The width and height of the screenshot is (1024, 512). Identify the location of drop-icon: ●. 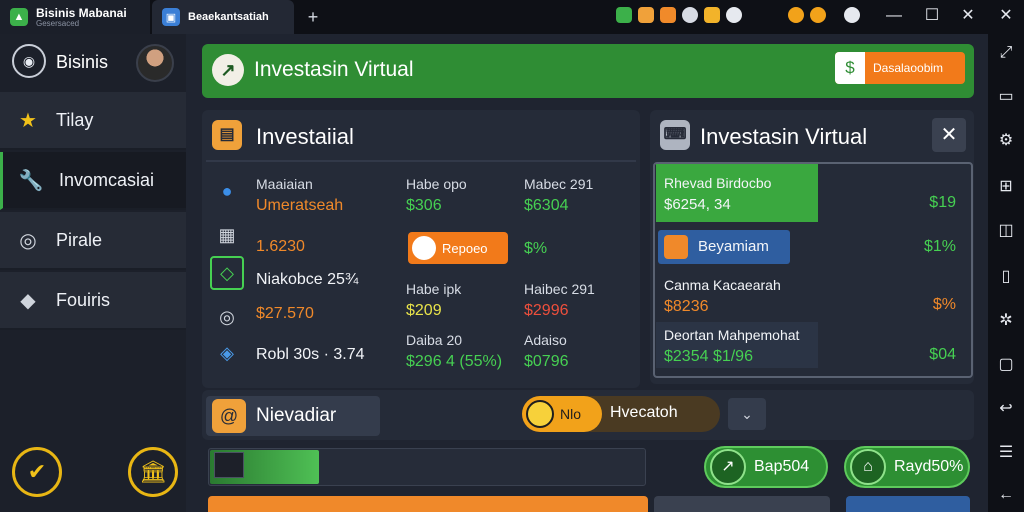
(227, 190).